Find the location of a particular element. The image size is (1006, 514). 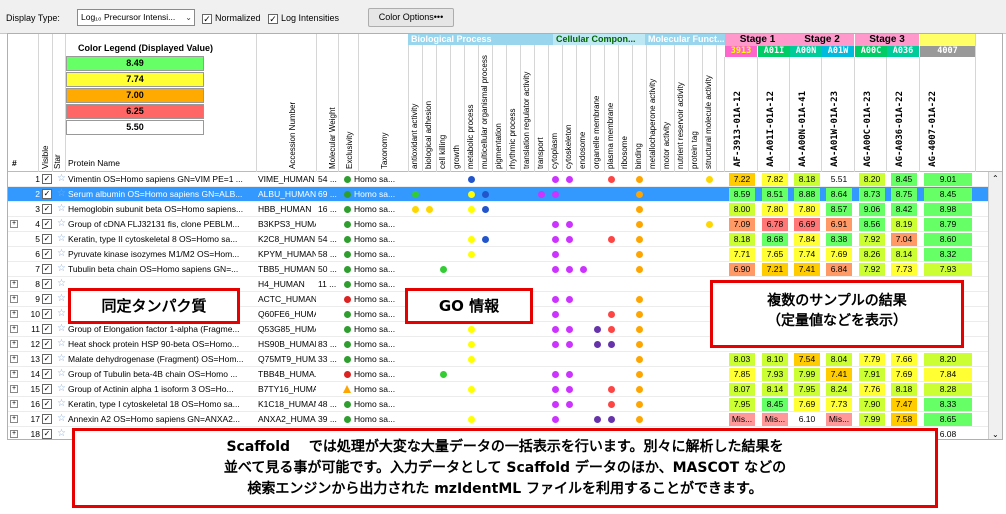

quant-column-header: AG-A00C-01A-23 is located at coordinates (868, 129).